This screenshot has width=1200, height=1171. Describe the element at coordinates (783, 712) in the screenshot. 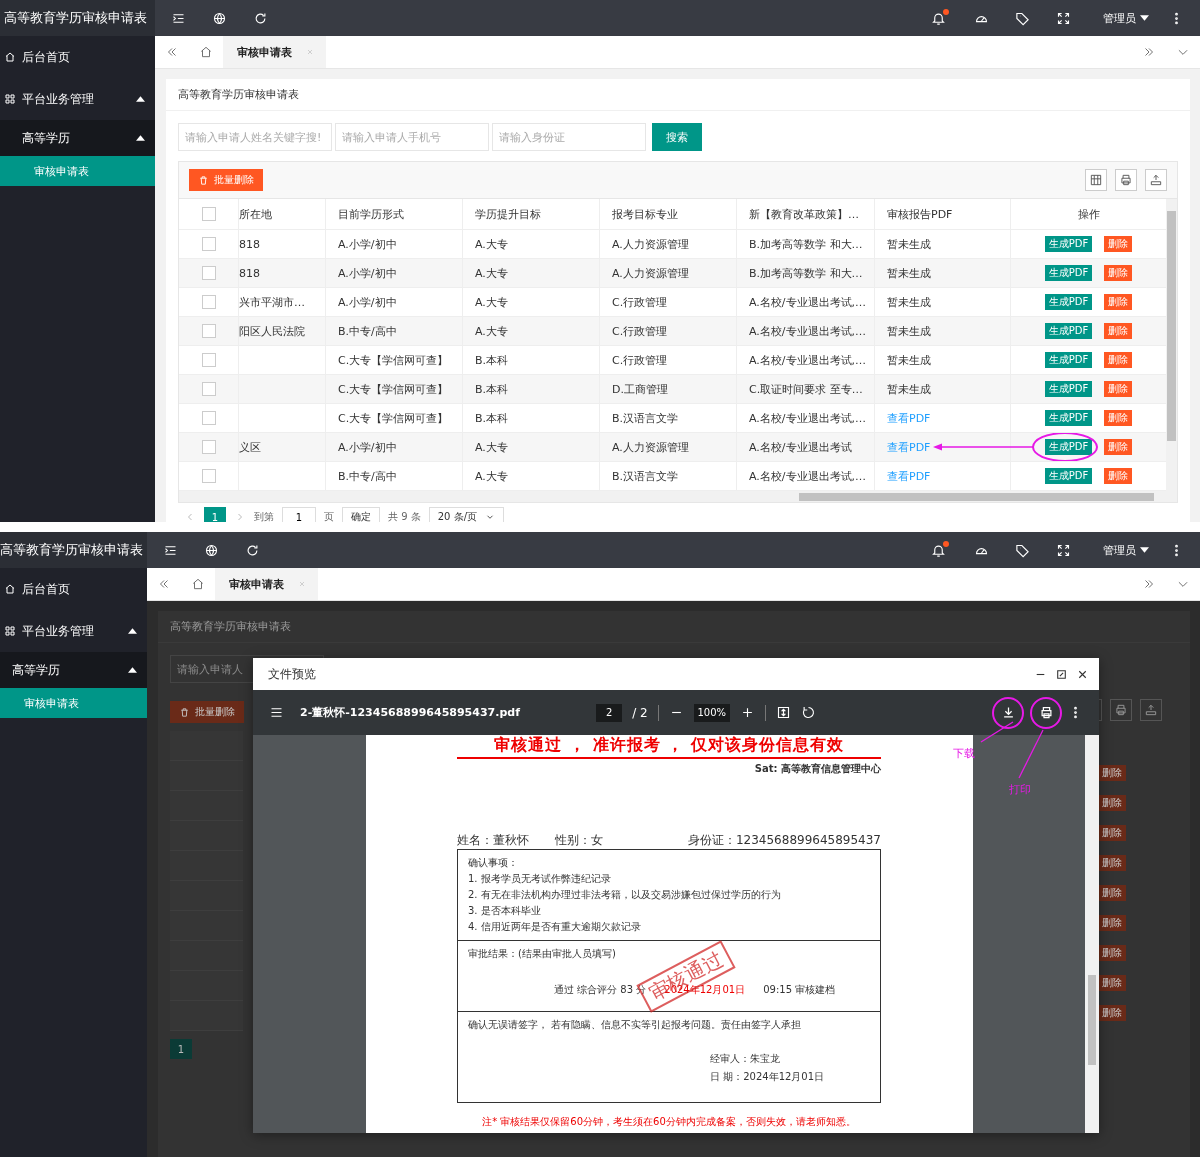

I see `fit-page-icon` at that location.